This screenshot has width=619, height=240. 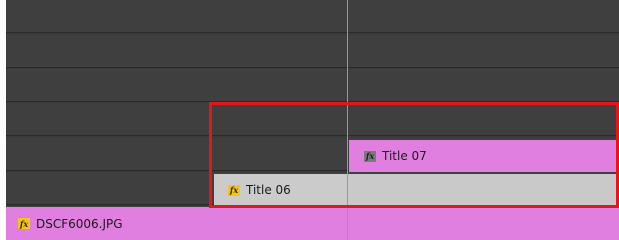 I want to click on playhead-line, so click(x=347, y=120).